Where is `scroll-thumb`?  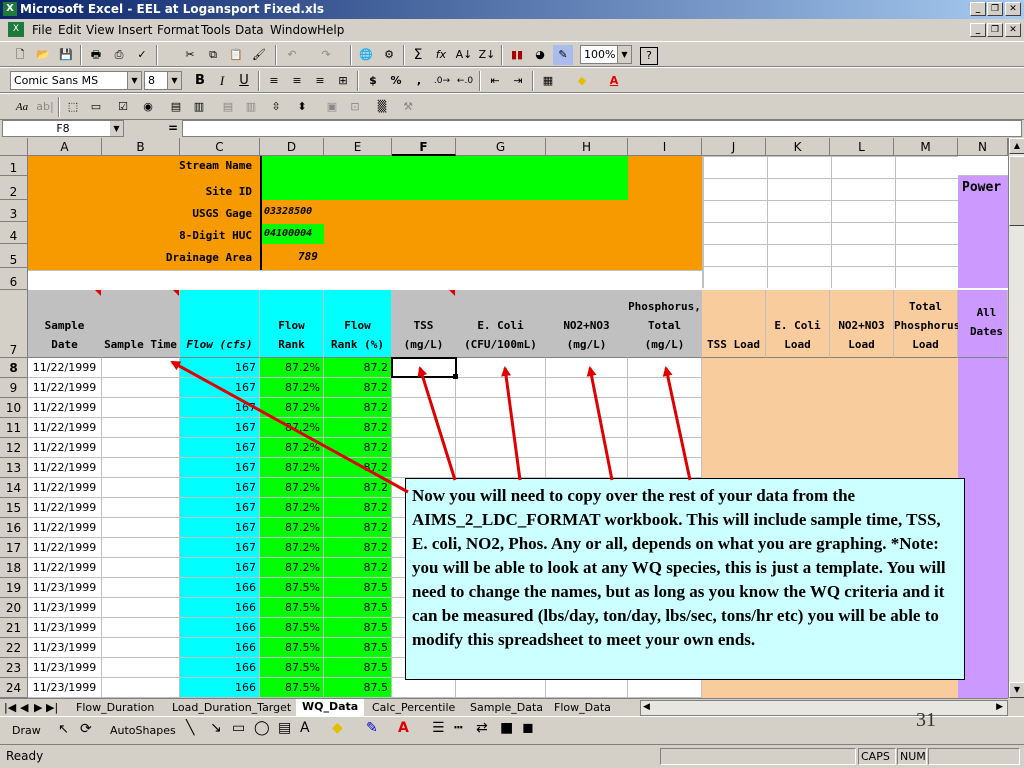
scroll-thumb is located at coordinates (1016, 191).